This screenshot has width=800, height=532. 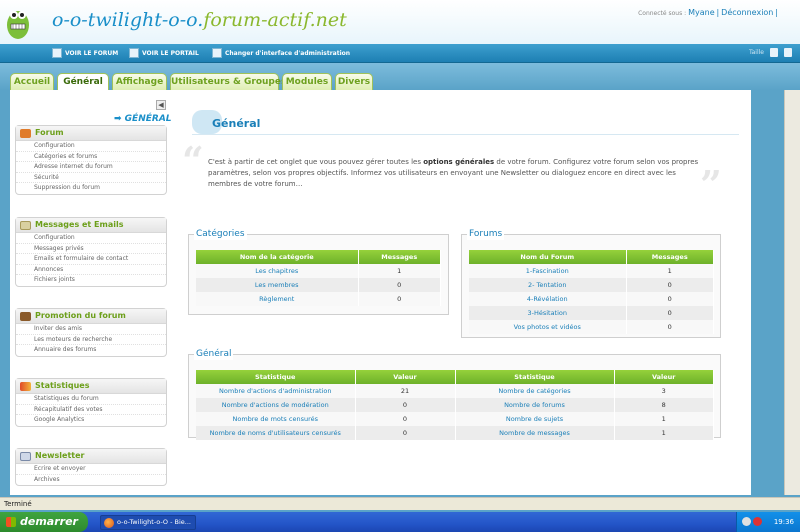 What do you see at coordinates (354, 81) in the screenshot?
I see `tab-divers: Divers` at bounding box center [354, 81].